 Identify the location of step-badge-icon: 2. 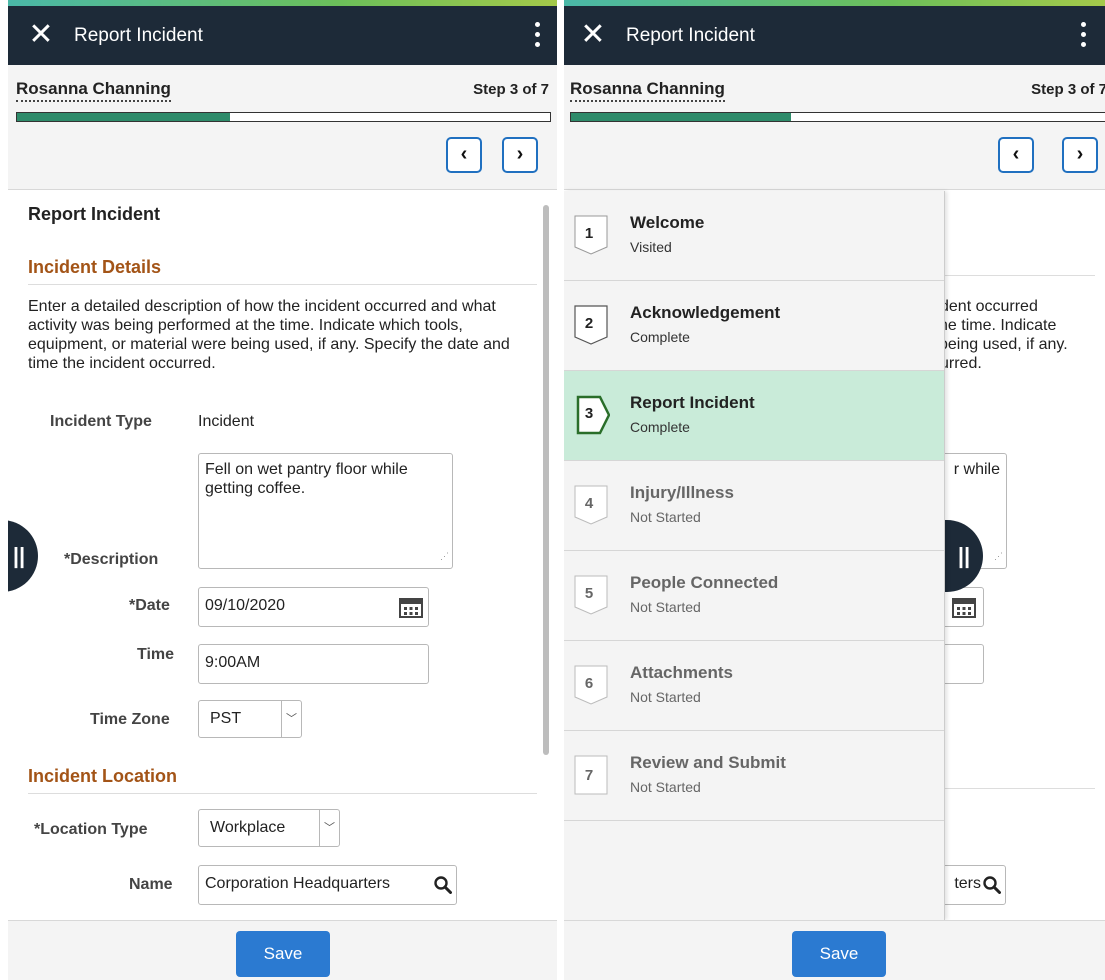
(591, 325).